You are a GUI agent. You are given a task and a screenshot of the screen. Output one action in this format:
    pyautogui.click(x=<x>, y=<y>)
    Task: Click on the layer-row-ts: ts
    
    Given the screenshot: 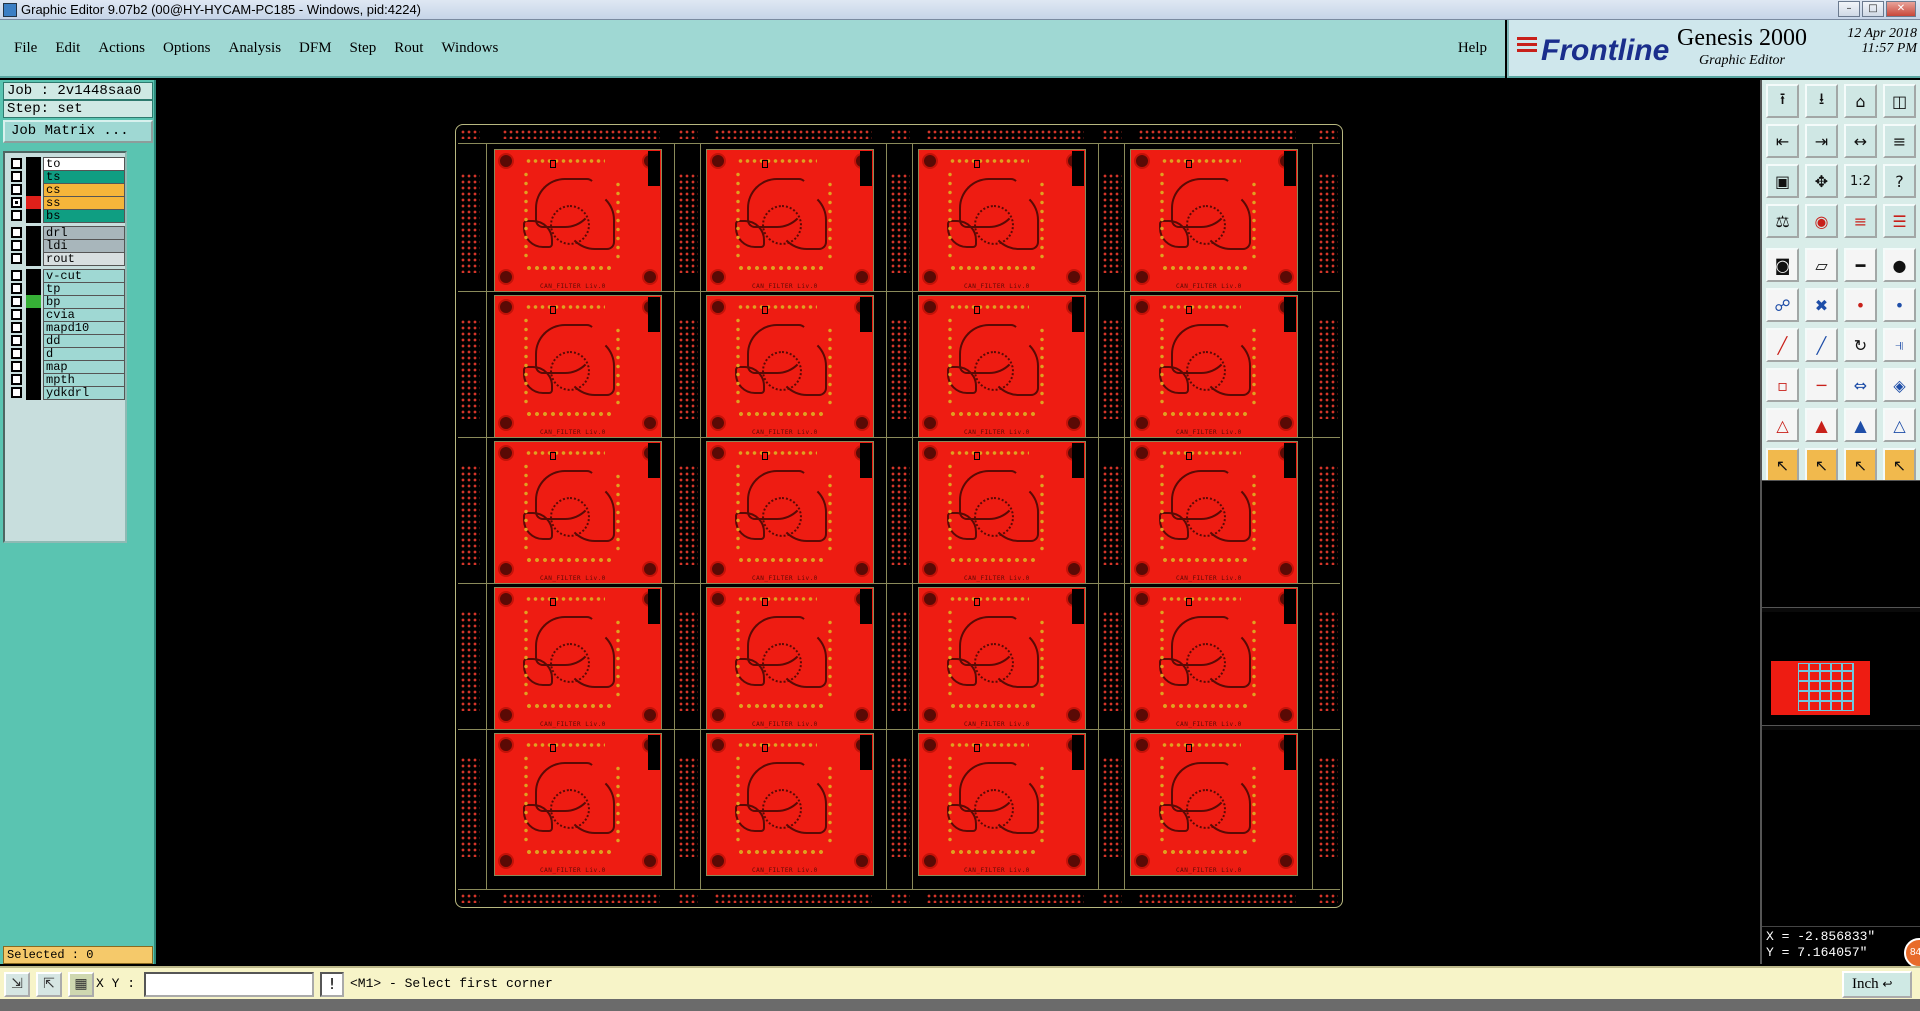 What is the action you would take?
    pyautogui.click(x=67, y=177)
    